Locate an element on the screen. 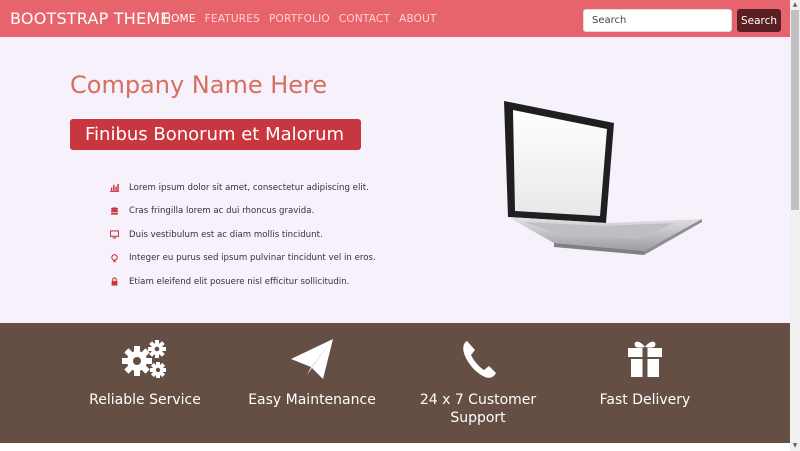 The height and width of the screenshot is (451, 800). nav-about: ABOUT is located at coordinates (418, 19).